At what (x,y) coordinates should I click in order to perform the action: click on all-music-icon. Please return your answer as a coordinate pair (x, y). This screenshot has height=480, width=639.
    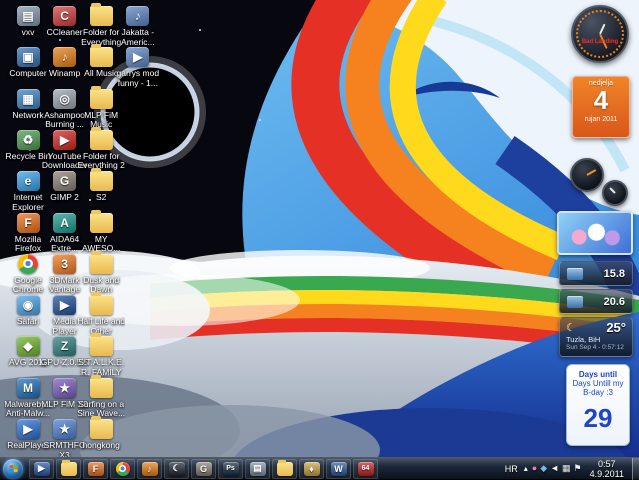
    Looking at the image, I should click on (101, 57).